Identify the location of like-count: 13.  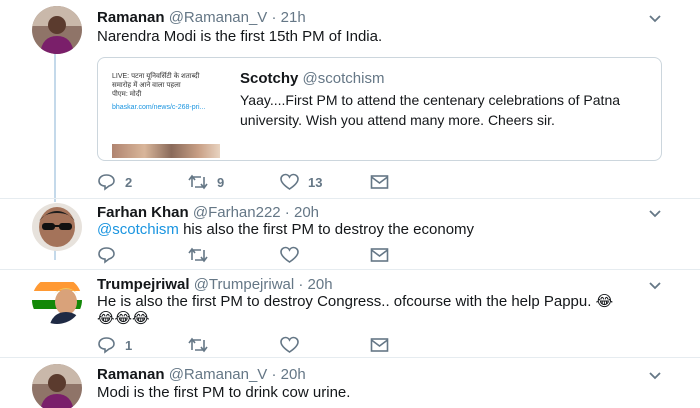
(315, 182).